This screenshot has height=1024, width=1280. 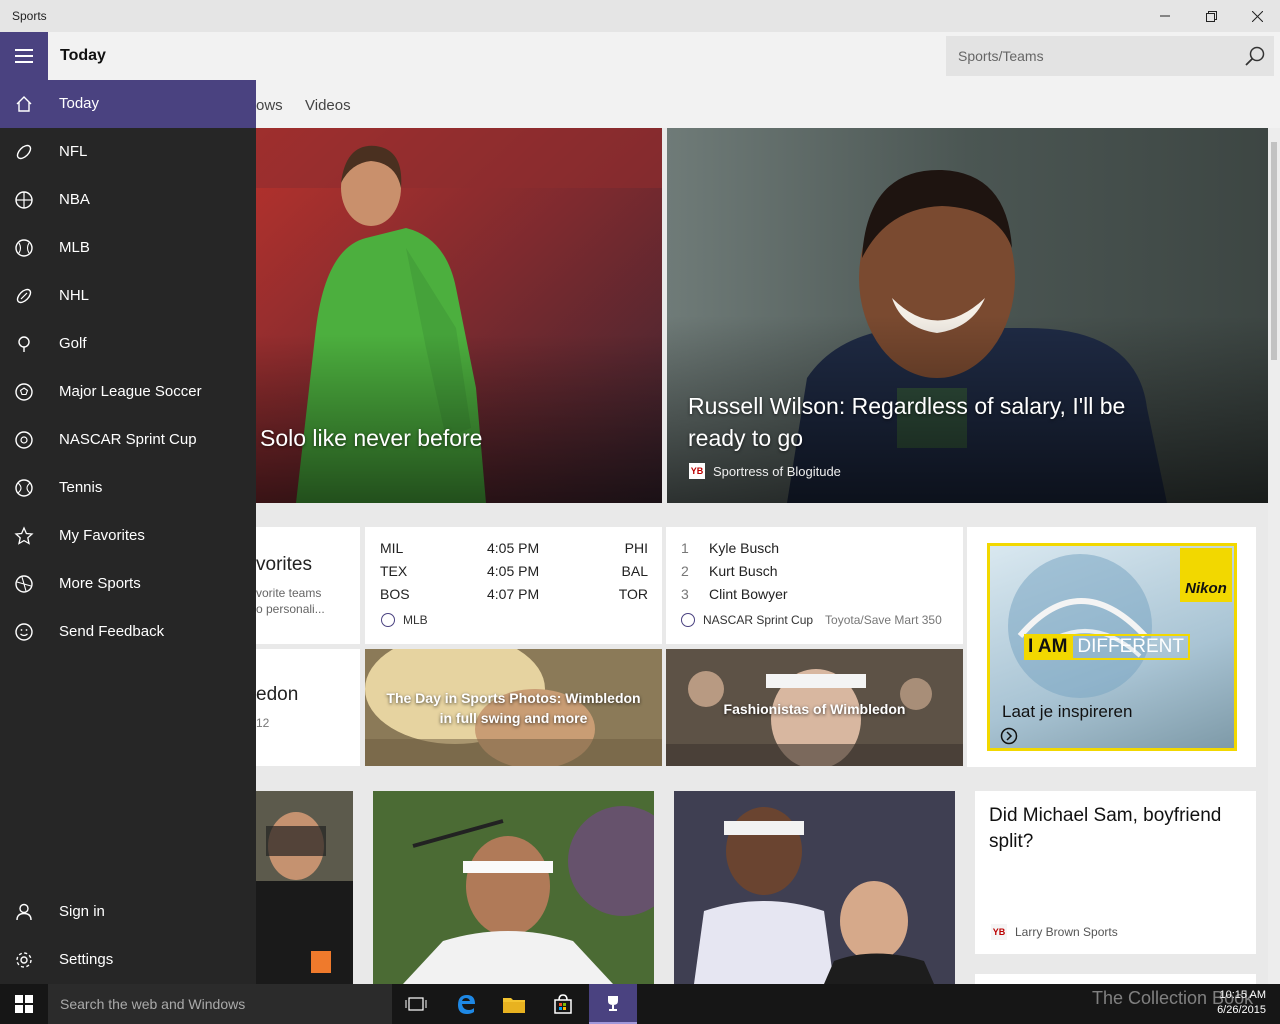 What do you see at coordinates (388, 620) in the screenshot?
I see `baseball-icon` at bounding box center [388, 620].